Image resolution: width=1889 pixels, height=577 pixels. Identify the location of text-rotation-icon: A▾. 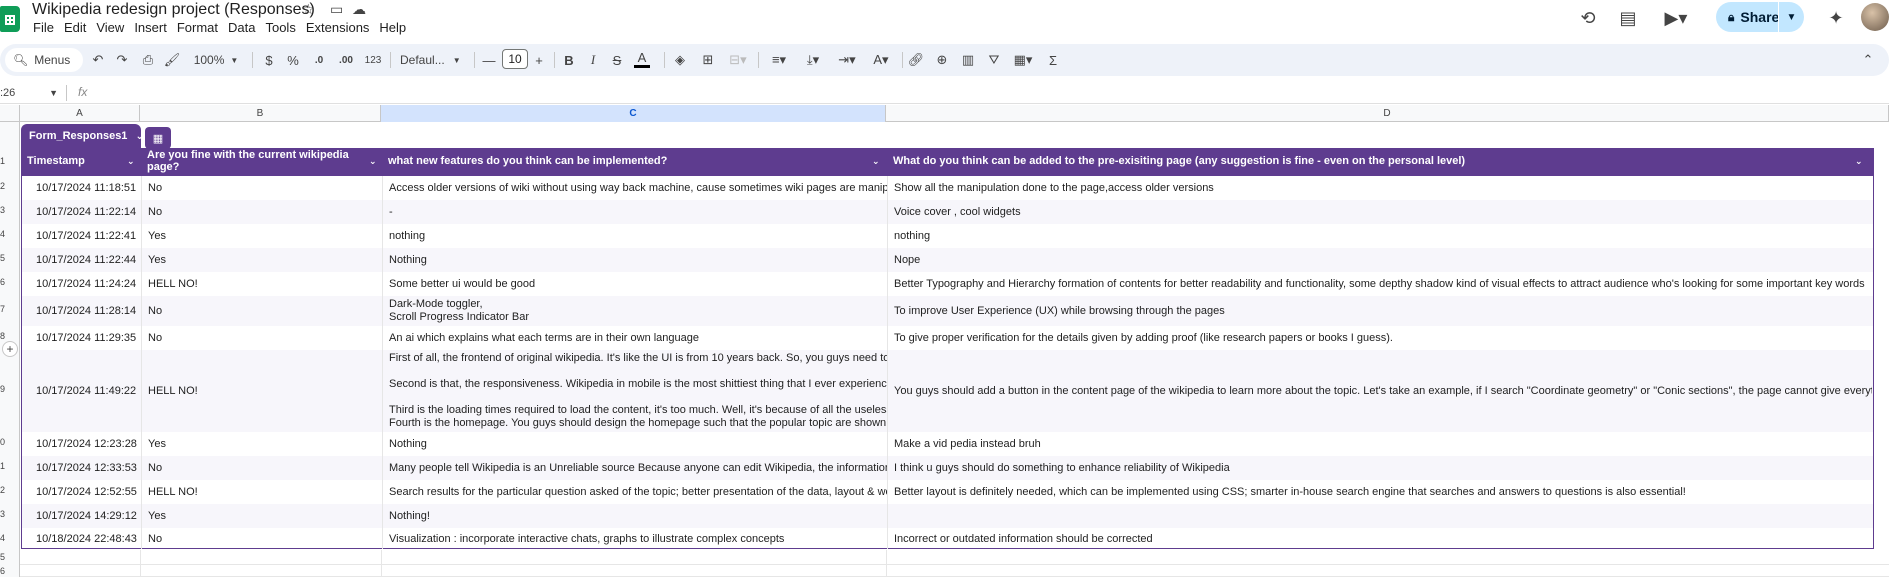
(881, 60).